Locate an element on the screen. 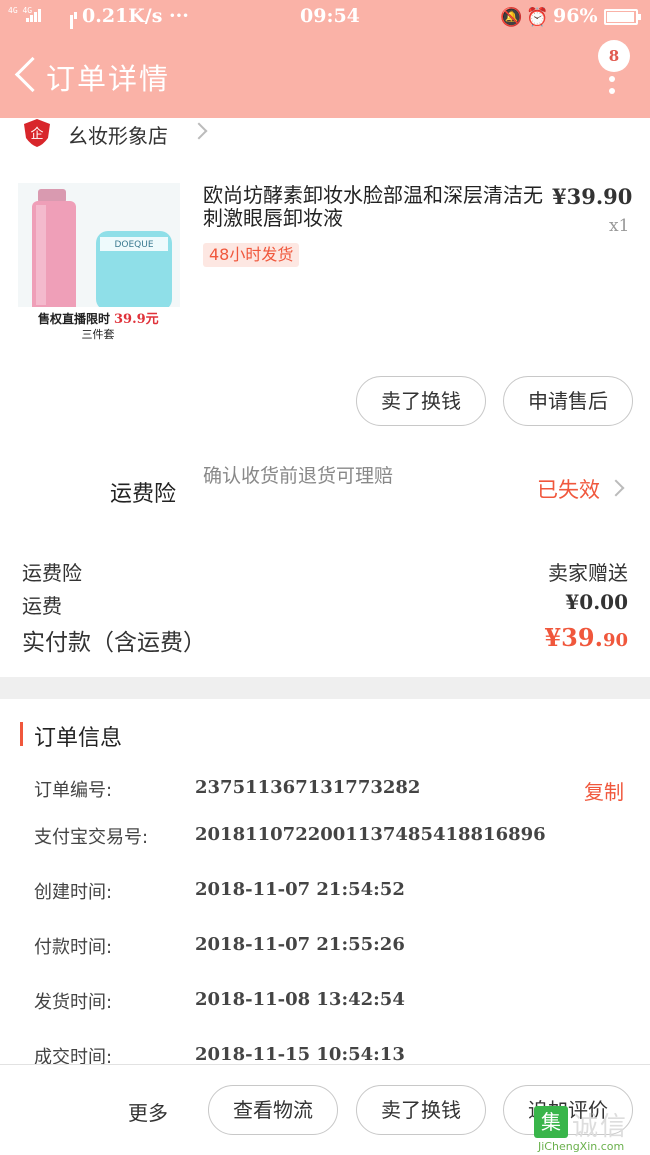 The width and height of the screenshot is (650, 1155). fee-shipping-value: ¥0.00 is located at coordinates (596, 602).